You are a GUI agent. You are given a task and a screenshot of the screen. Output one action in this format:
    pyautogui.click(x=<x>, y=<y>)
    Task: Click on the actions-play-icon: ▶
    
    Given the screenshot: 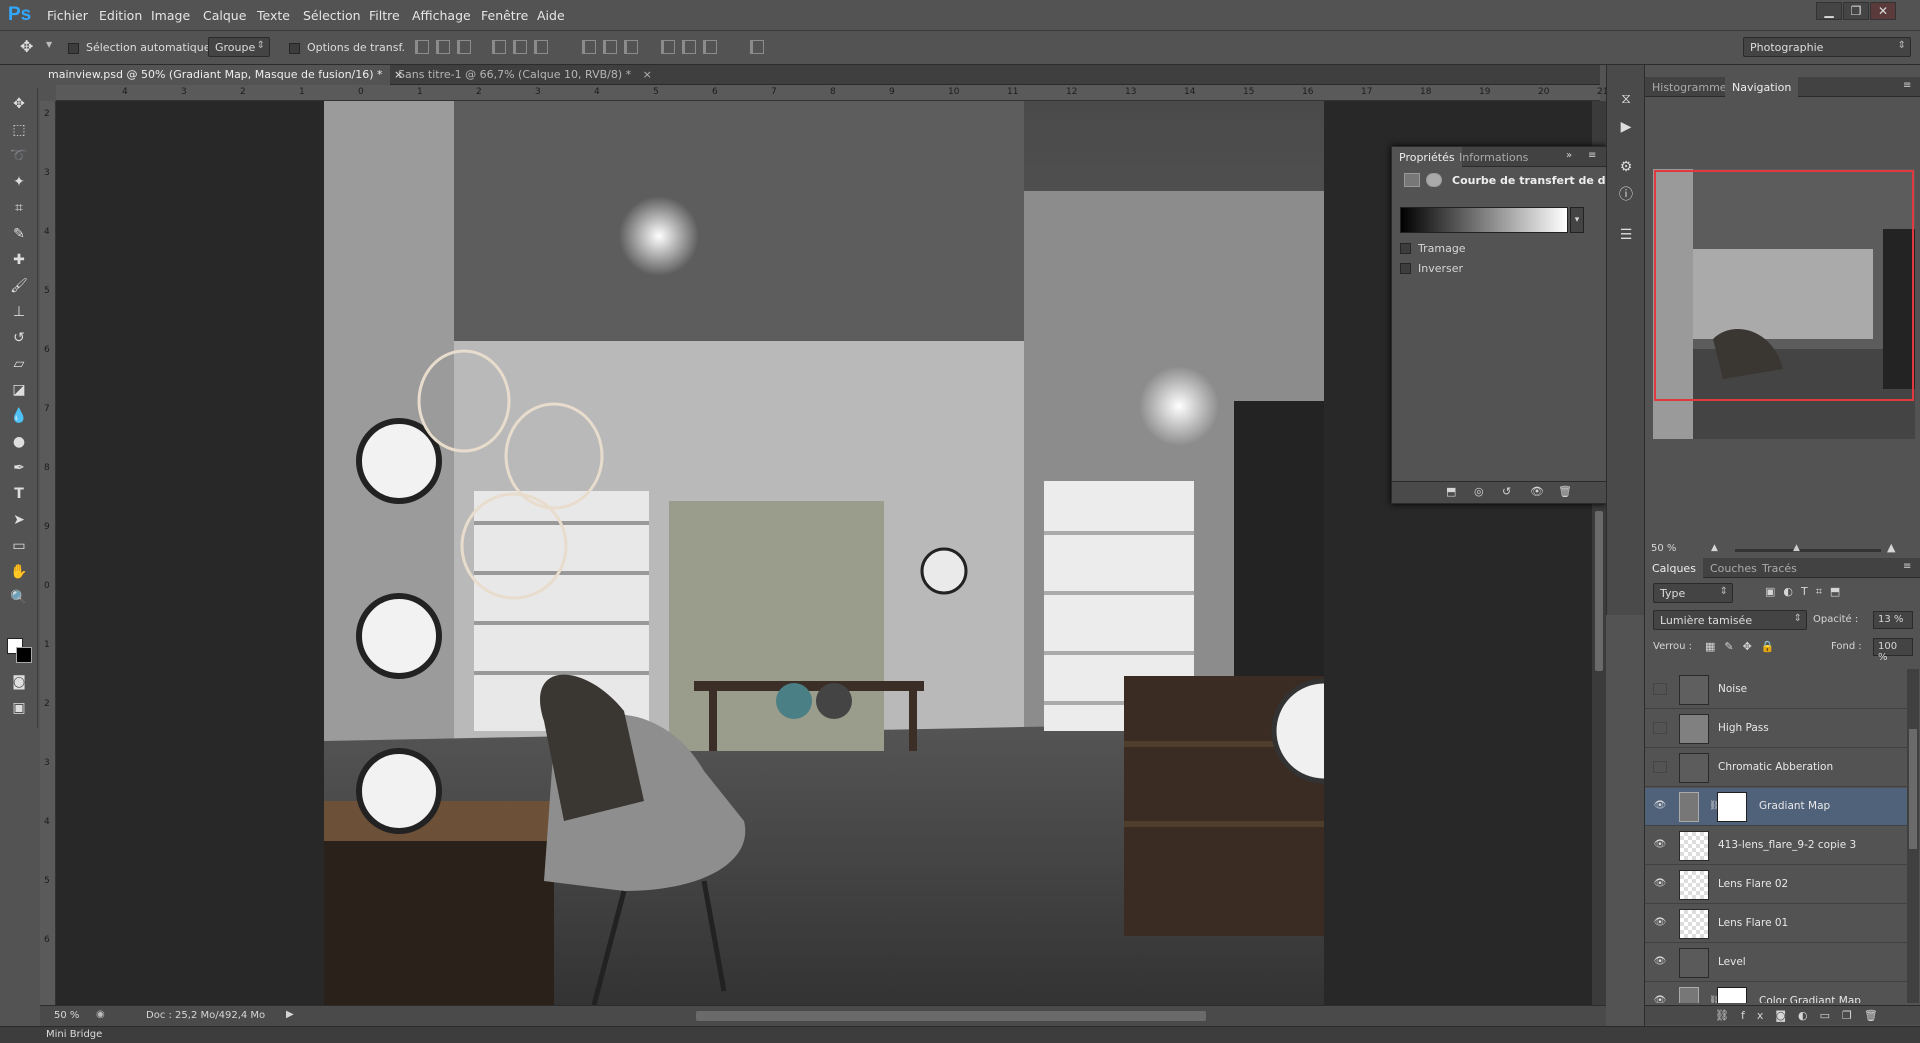 What is the action you would take?
    pyautogui.click(x=1626, y=127)
    